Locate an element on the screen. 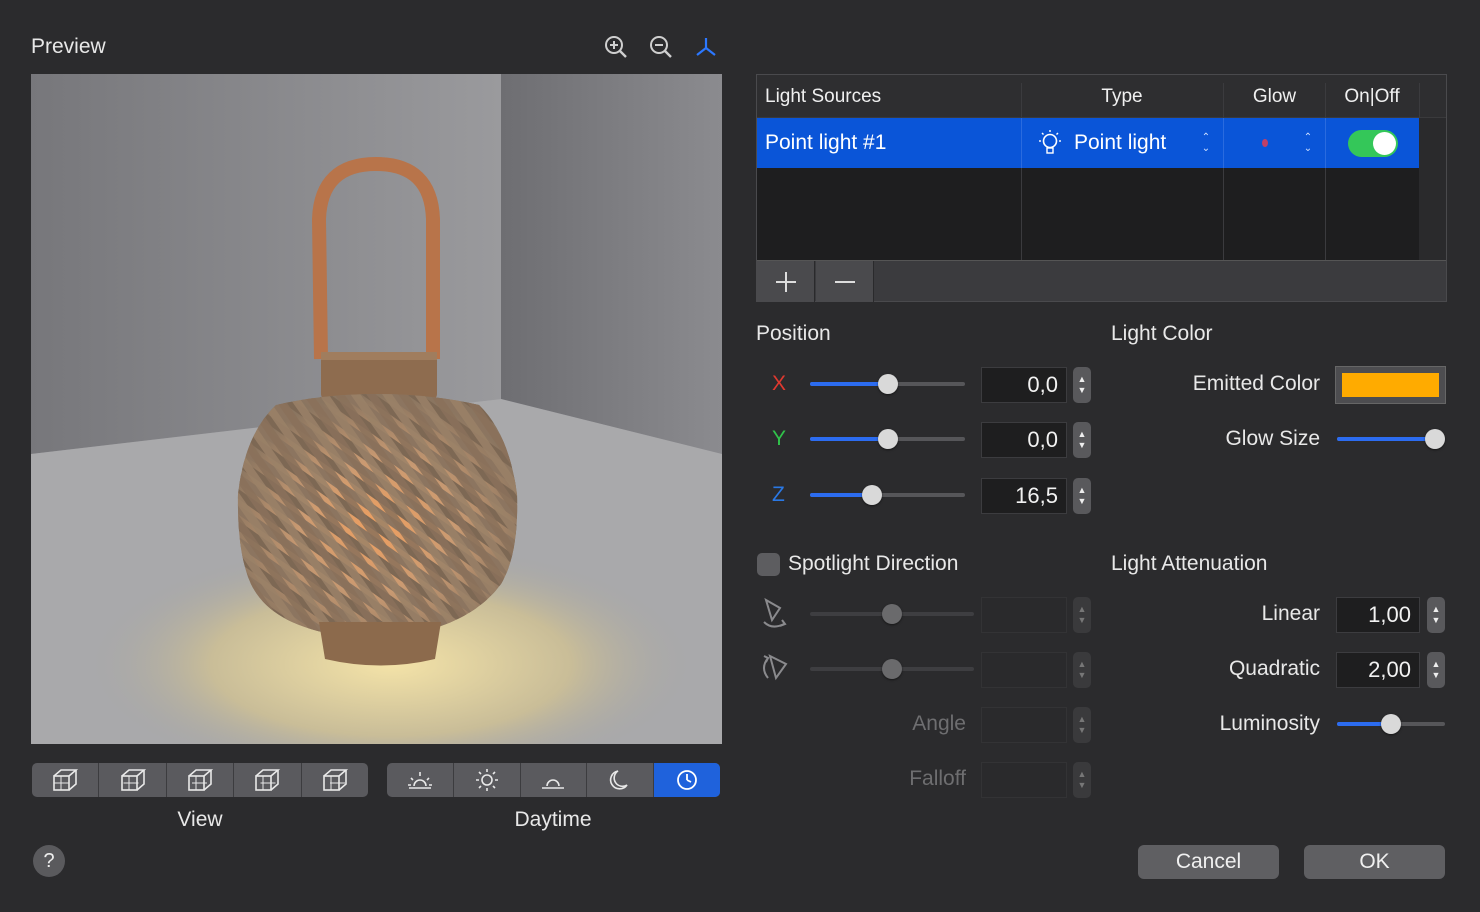 This screenshot has width=1480, height=912. position-title: Position is located at coordinates (793, 333).